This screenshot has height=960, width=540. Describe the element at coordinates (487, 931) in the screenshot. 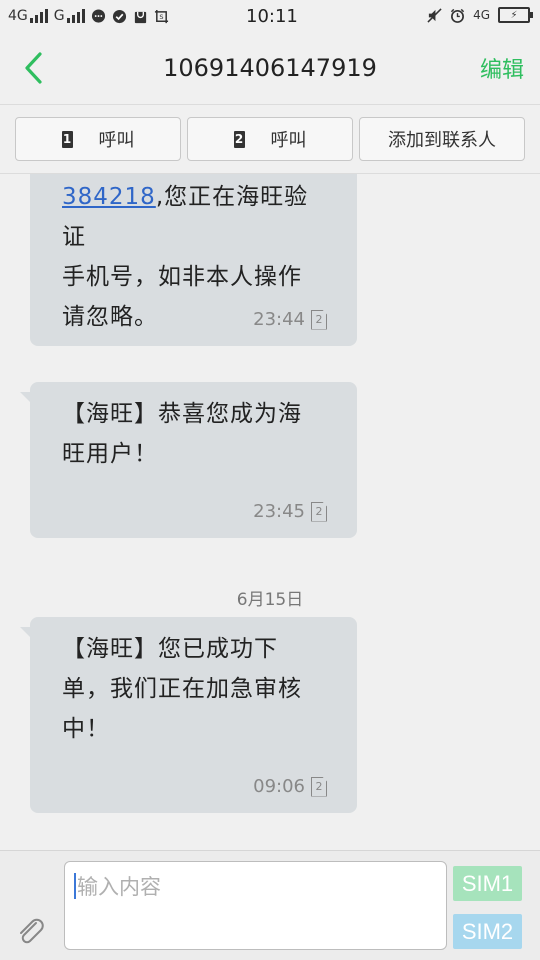

I see `send-sim2-button: SIM2` at that location.